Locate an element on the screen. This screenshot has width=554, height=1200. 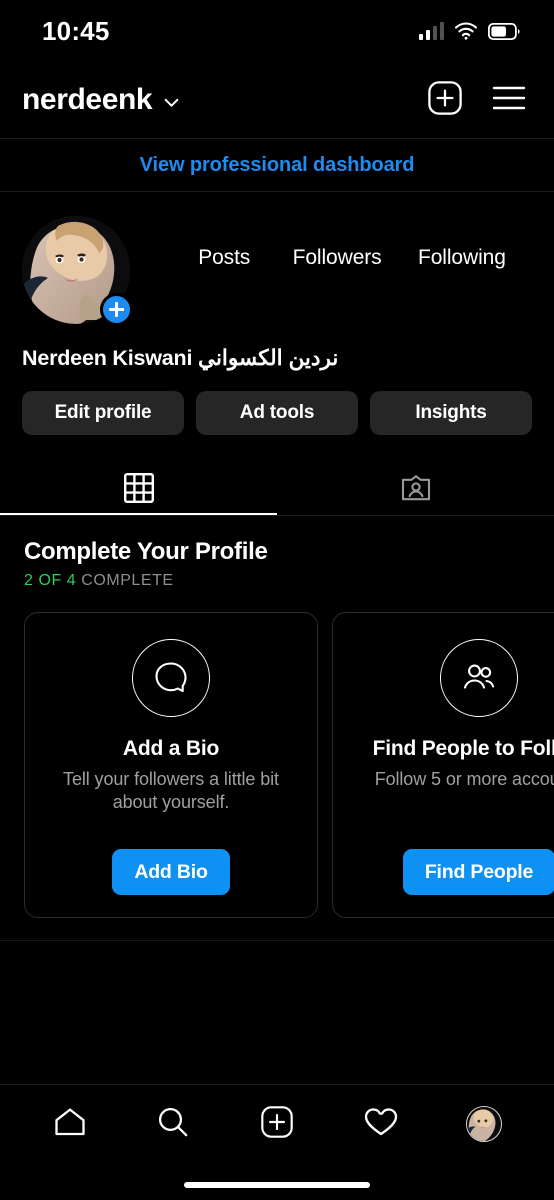
insights-button: Insights is located at coordinates (451, 413).